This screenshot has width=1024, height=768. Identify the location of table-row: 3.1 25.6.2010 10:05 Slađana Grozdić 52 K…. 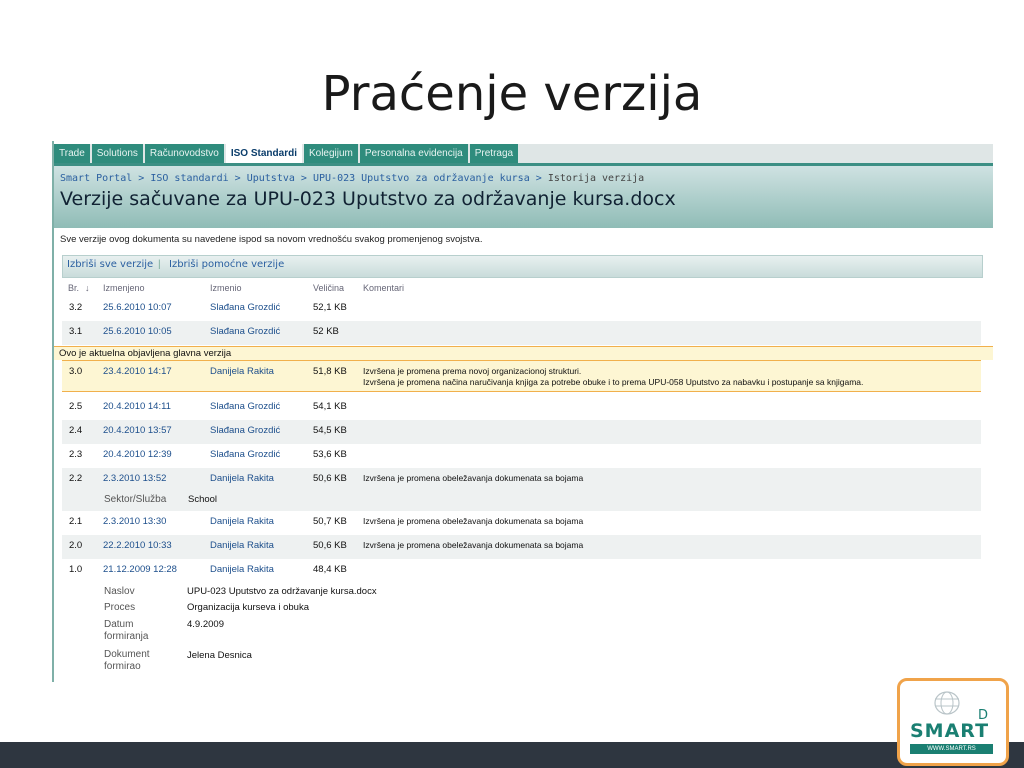
(521, 333).